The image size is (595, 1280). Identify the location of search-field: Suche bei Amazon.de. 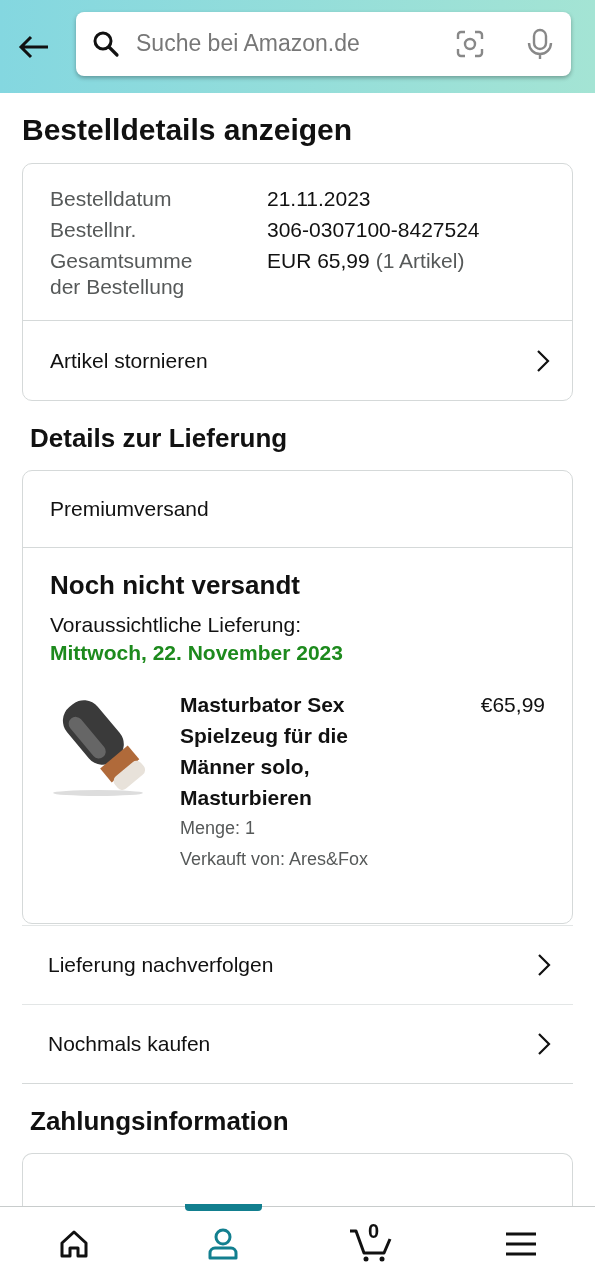
(323, 43).